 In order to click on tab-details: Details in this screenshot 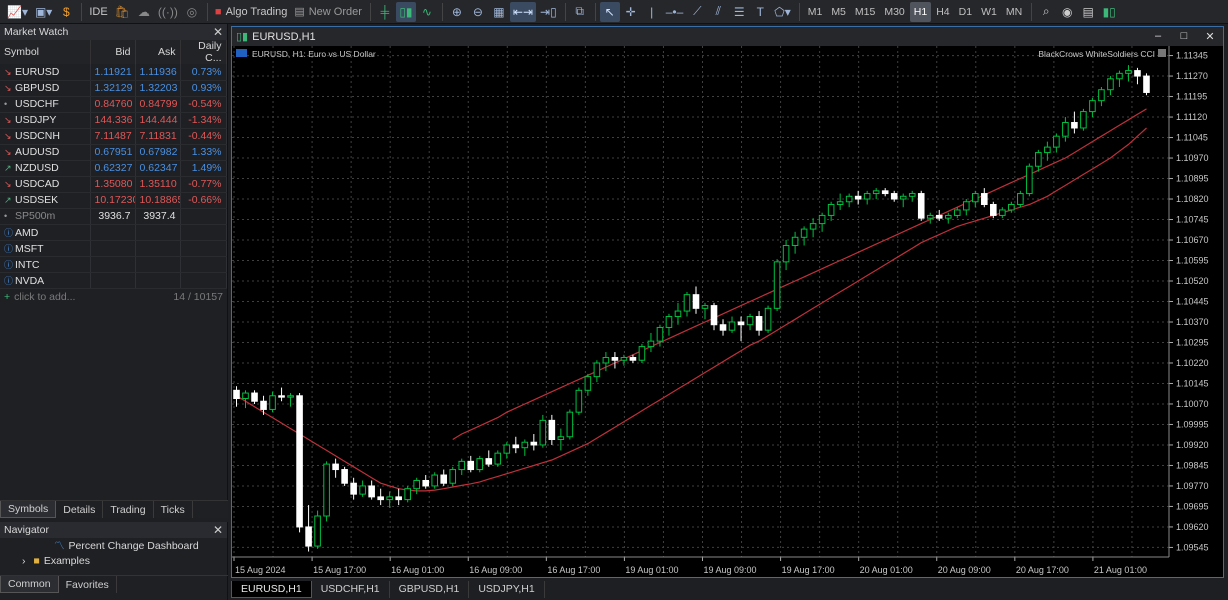, I will do `click(80, 509)`.